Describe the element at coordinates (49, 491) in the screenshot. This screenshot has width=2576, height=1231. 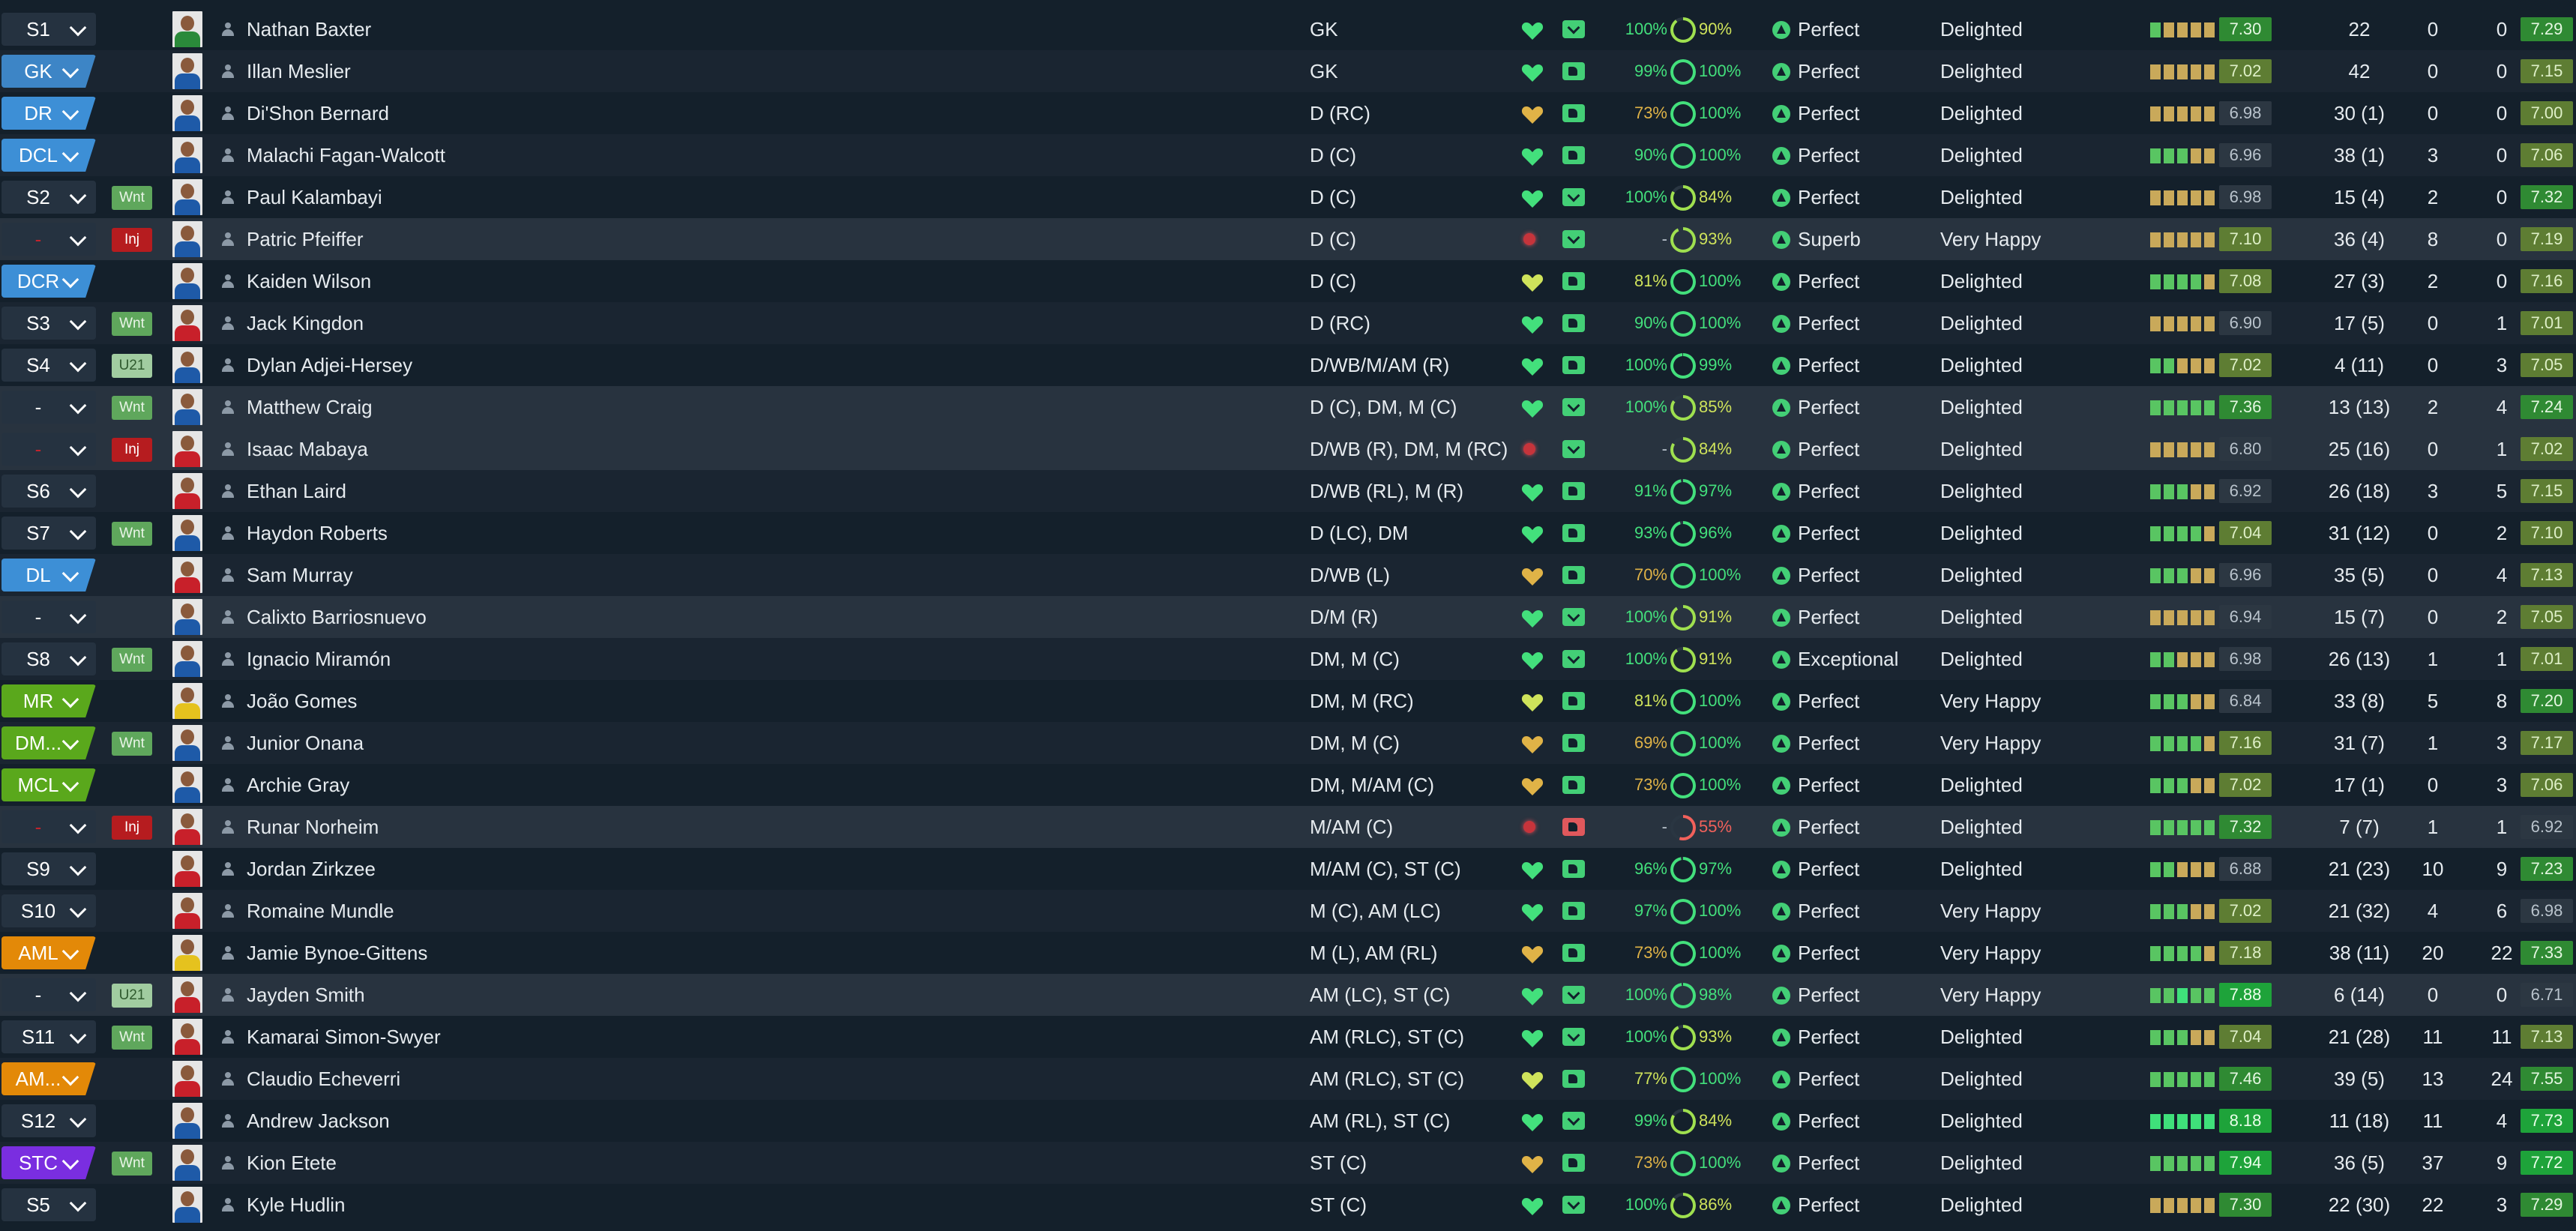
I see `selection-dropdown: S6` at that location.